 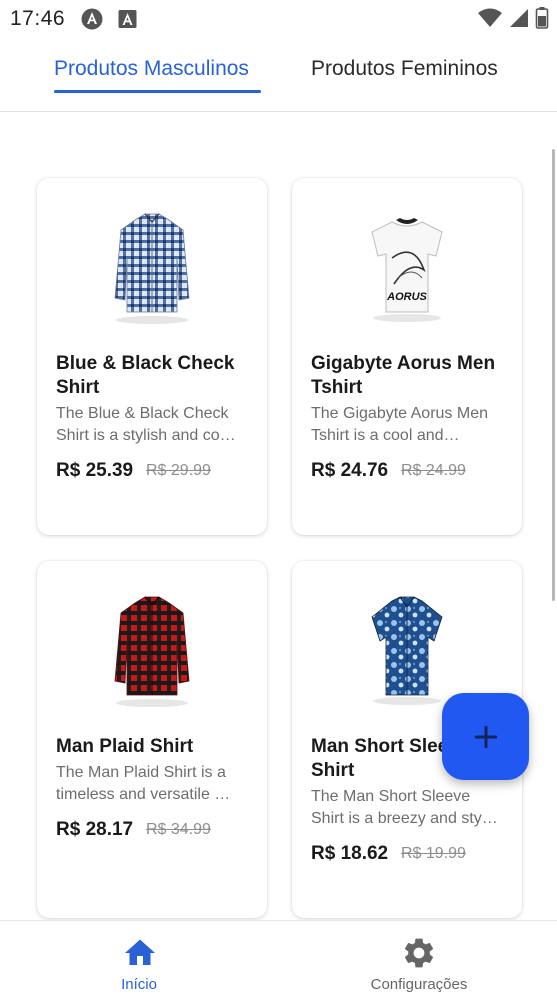 What do you see at coordinates (404, 69) in the screenshot?
I see `tab-produtos-femininos: Produtos Femininos` at bounding box center [404, 69].